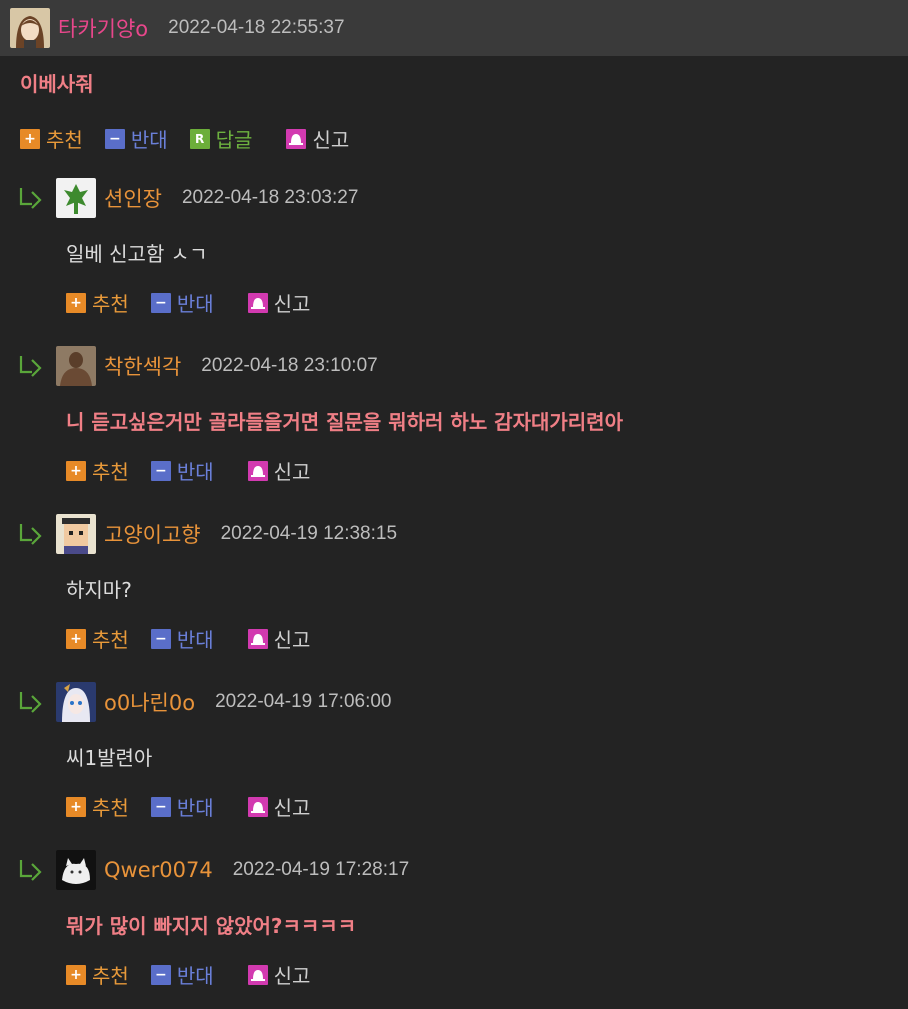 The image size is (908, 1009). I want to click on reply-header: 착한섹각 2022-04-18 23:10:07, so click(198, 366).